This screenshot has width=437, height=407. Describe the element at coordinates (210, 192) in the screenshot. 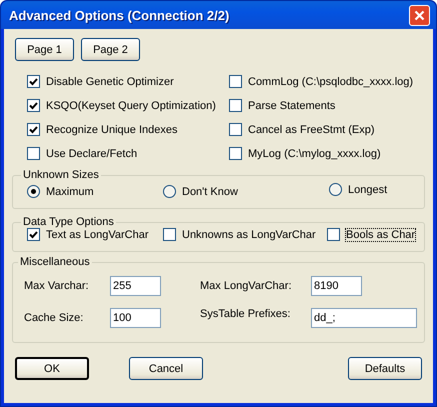

I see `radio-label: Don't Know` at that location.